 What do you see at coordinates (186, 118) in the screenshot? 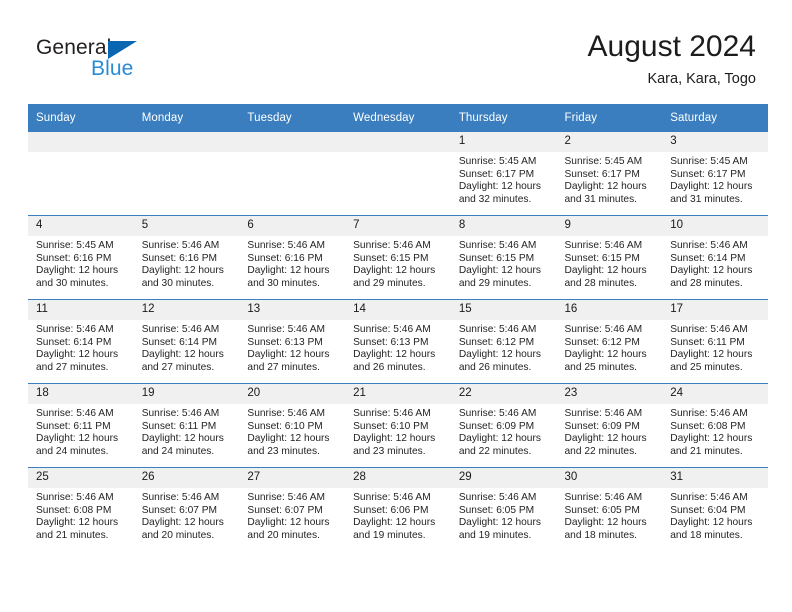
I see `weekday-header-monday: Monday` at bounding box center [186, 118].